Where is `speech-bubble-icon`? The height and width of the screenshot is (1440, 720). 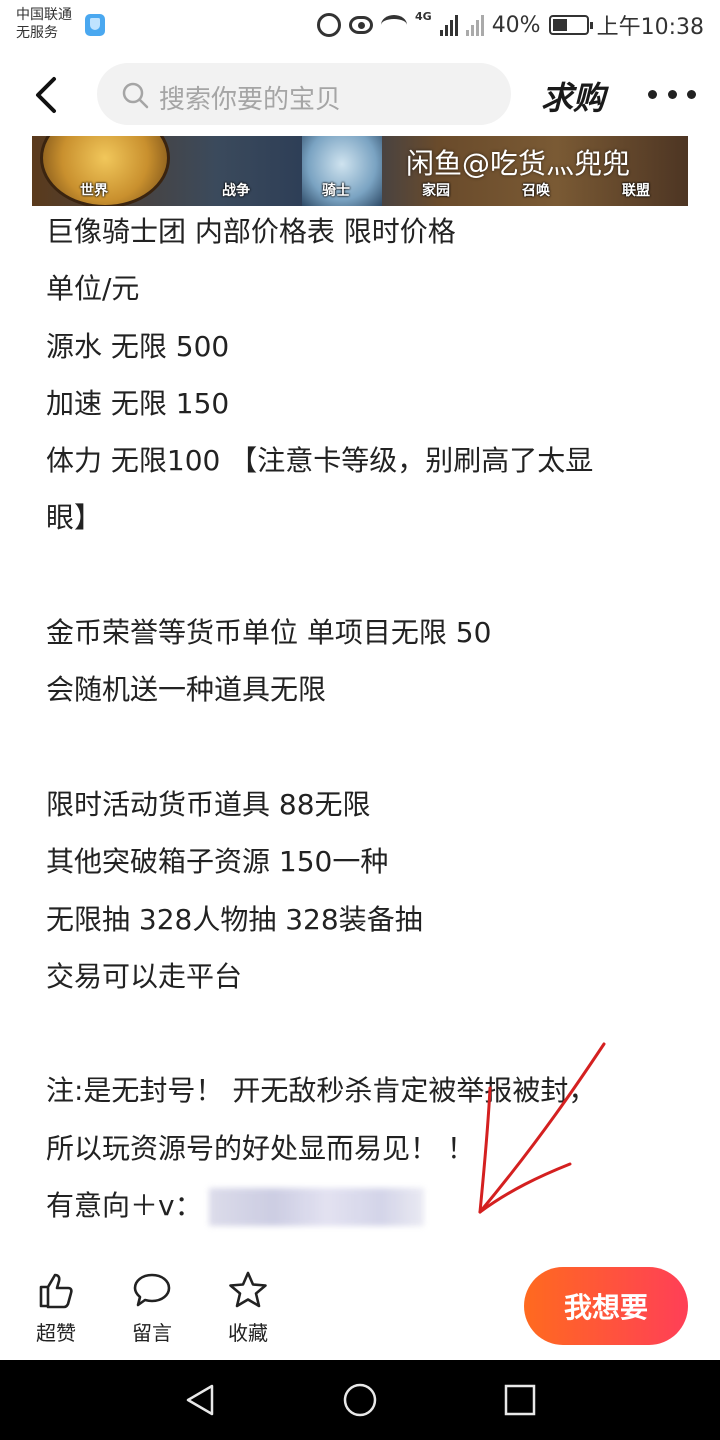
speech-bubble-icon is located at coordinates (152, 1290).